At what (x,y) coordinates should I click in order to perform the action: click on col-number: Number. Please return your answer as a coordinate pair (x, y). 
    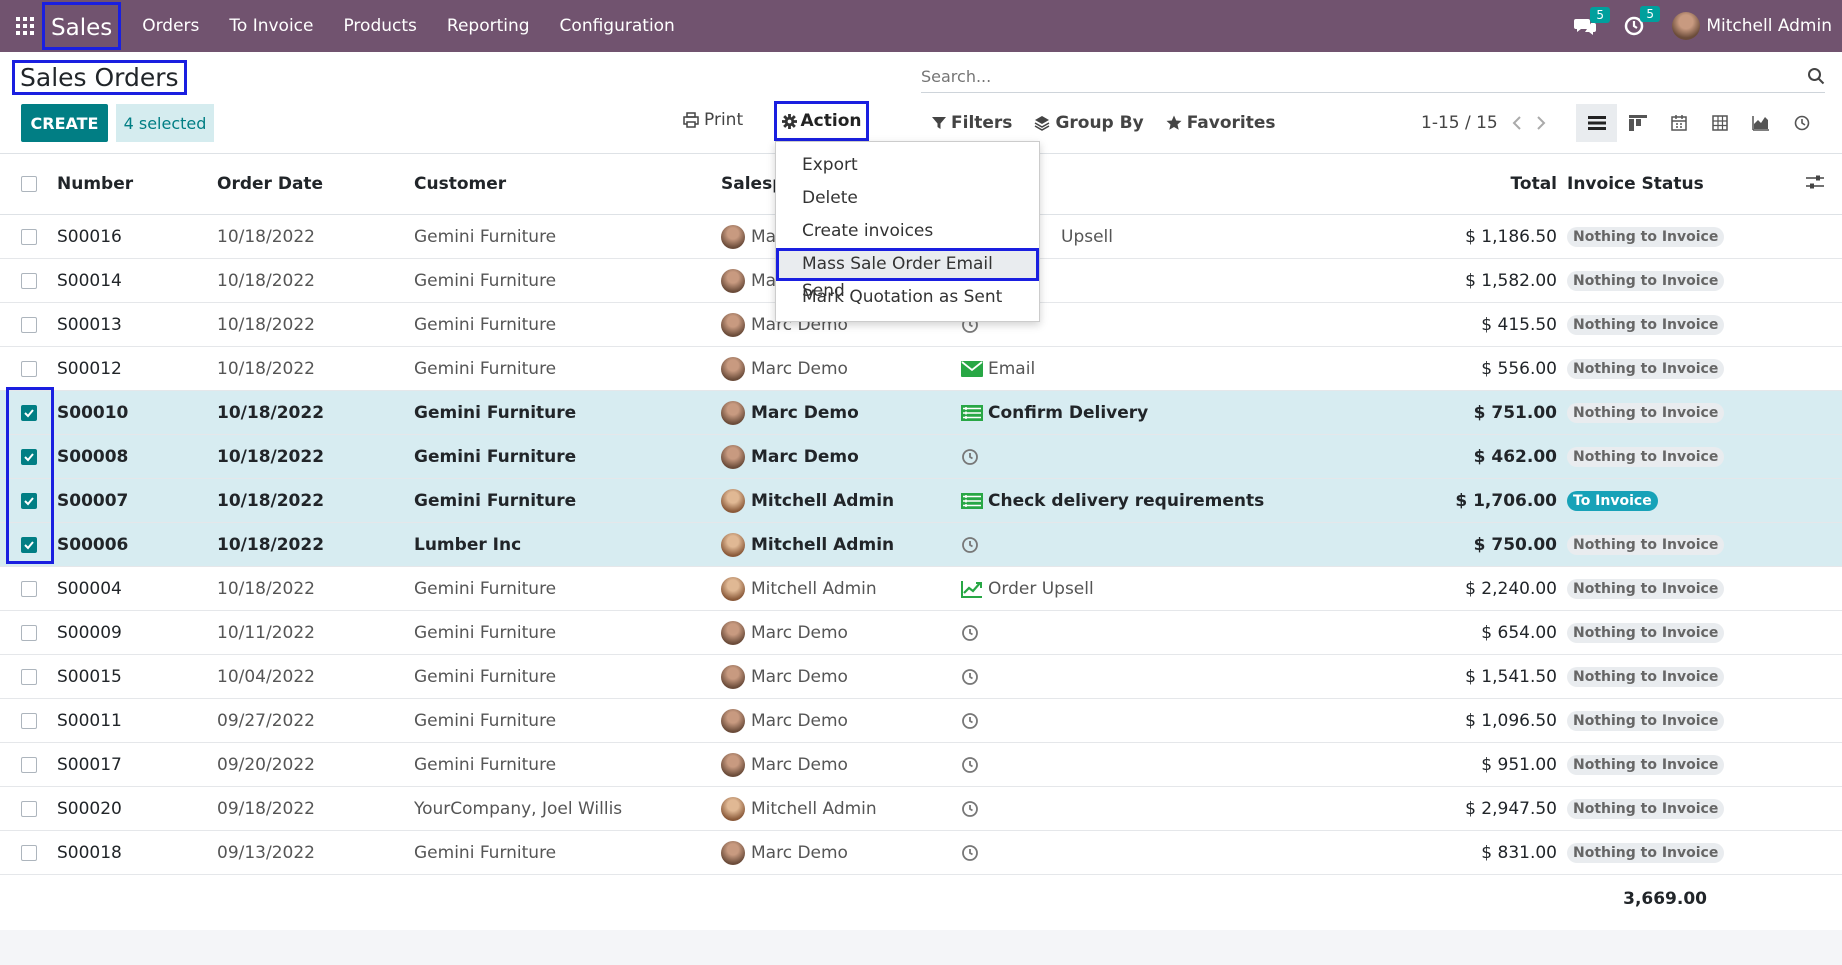
    Looking at the image, I should click on (137, 184).